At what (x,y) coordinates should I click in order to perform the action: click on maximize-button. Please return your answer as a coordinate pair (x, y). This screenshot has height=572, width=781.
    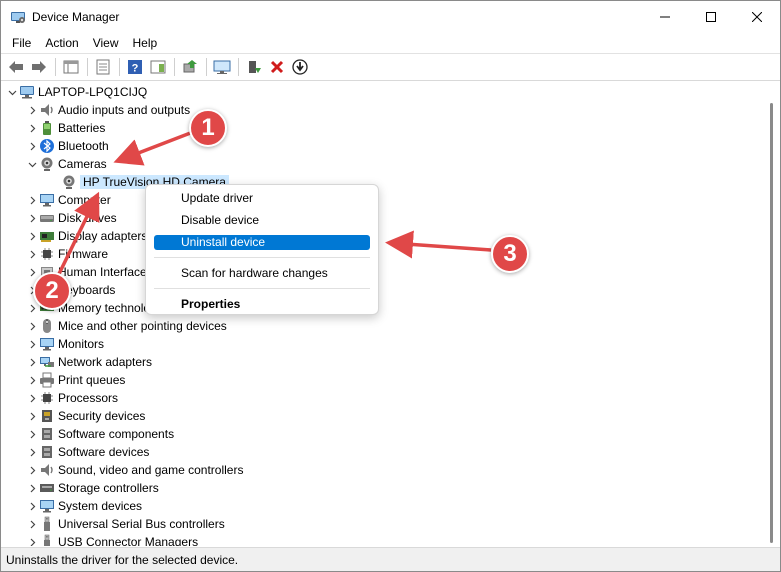
    Looking at the image, I should click on (711, 17).